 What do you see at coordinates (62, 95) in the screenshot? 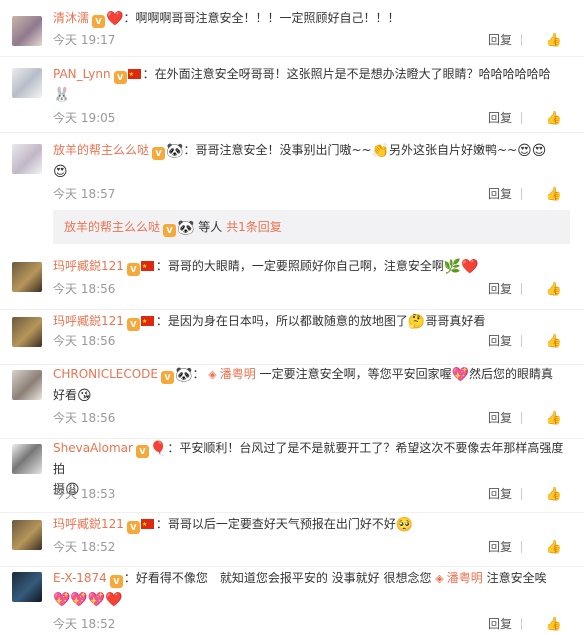
I see `rabbit-icon: 🐰` at bounding box center [62, 95].